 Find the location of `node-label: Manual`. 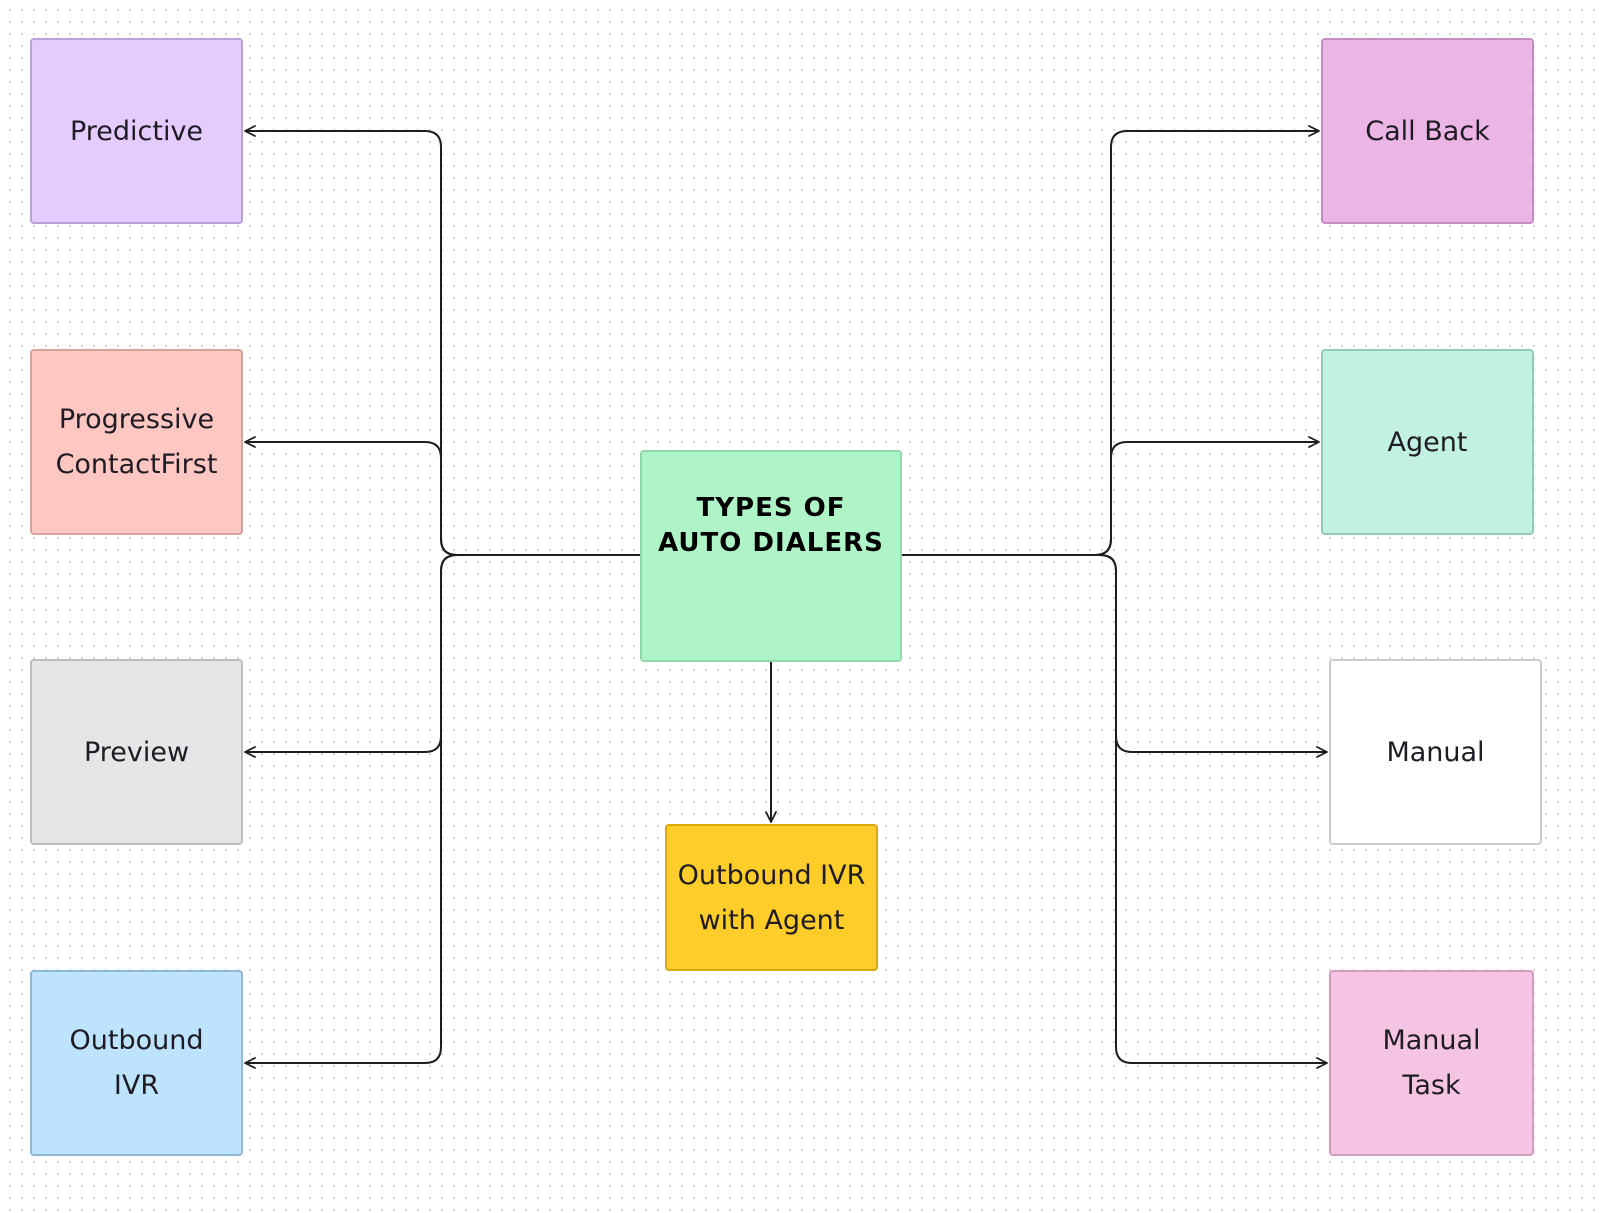

node-label: Manual is located at coordinates (1435, 752).